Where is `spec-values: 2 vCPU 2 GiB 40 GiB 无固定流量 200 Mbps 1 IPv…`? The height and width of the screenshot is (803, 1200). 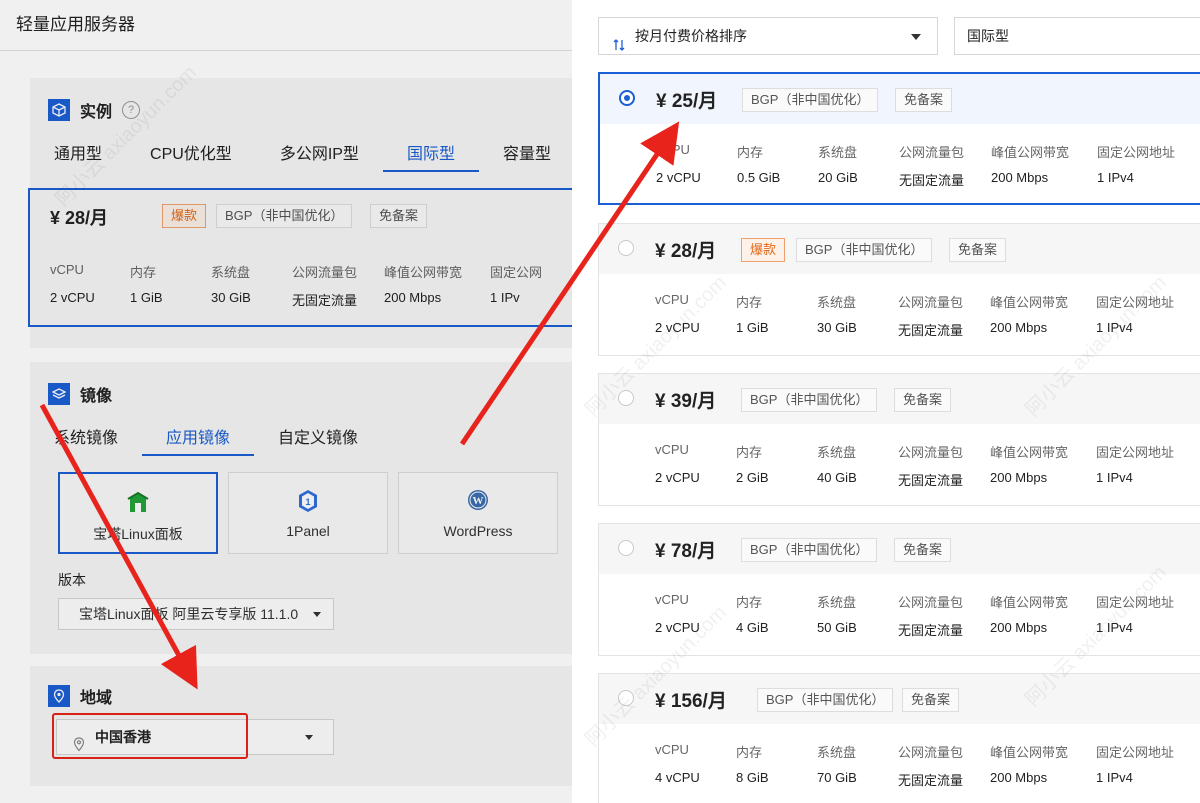 spec-values: 2 vCPU 2 GiB 40 GiB 无固定流量 200 Mbps 1 IPv… is located at coordinates (894, 479).